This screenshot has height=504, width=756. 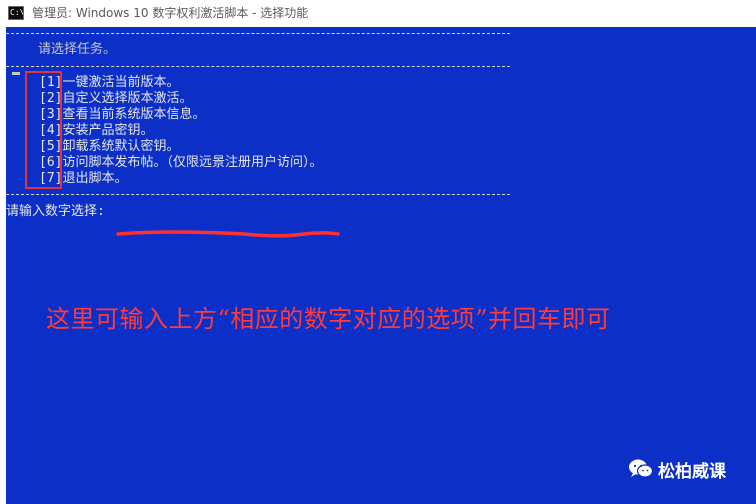 I want to click on title-bar: C:\ 管理员: Windows 10 数字权利激活脚本 - 选择功能, so click(x=378, y=13).